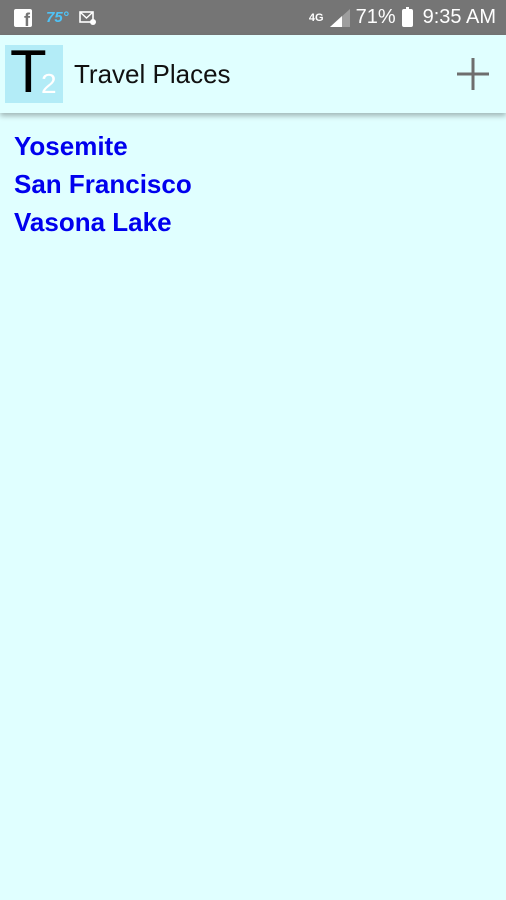  I want to click on app-logo: T 2, so click(34, 74).